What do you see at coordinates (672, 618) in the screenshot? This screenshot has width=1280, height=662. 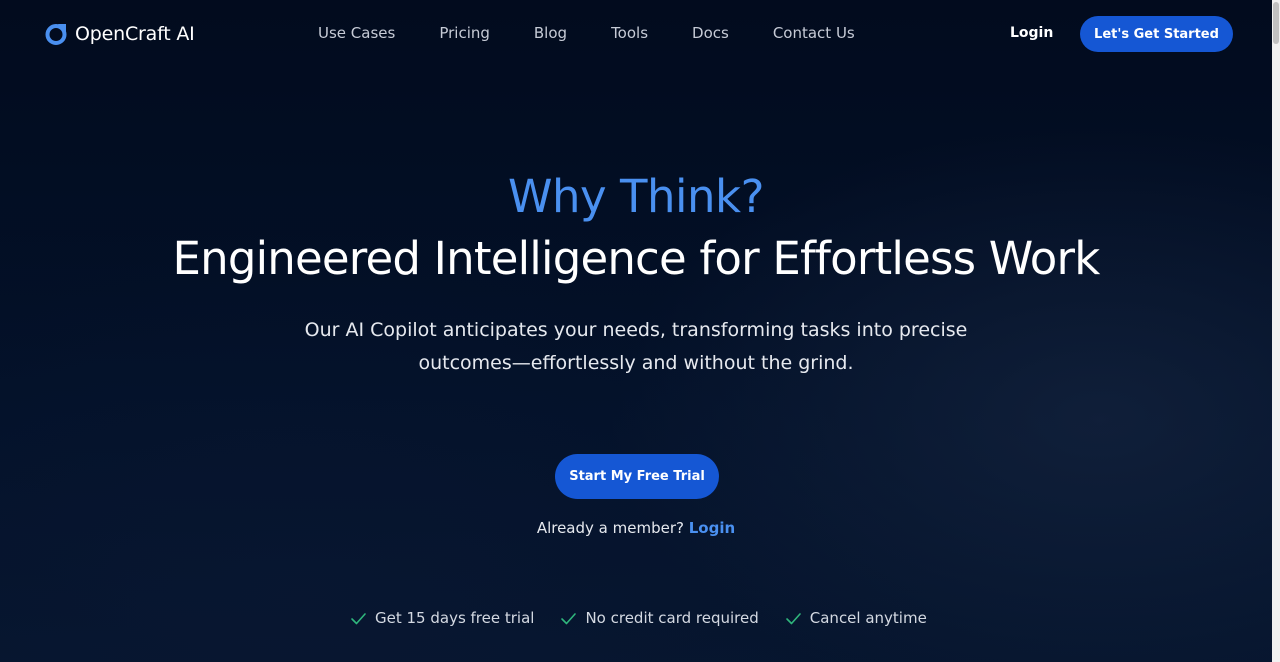 I see `feature-label: No credit card required` at bounding box center [672, 618].